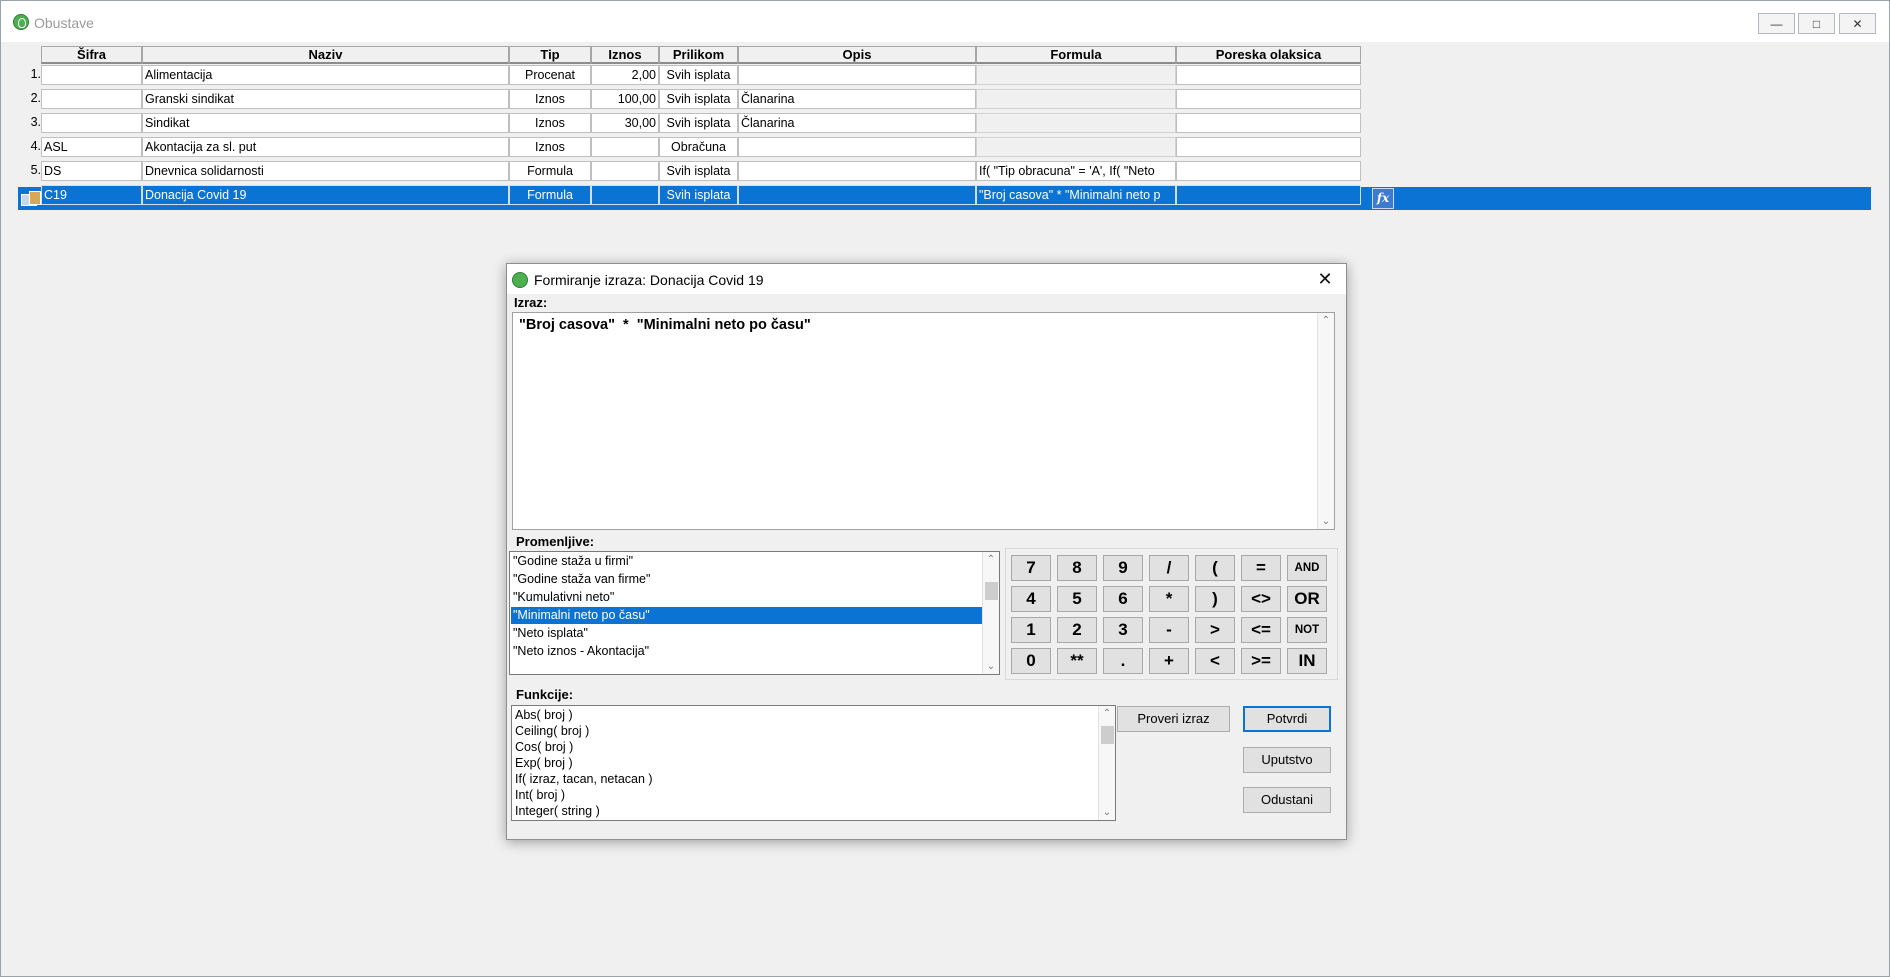 This screenshot has width=1890, height=977. What do you see at coordinates (1123, 661) in the screenshot?
I see `keypad-key: .` at bounding box center [1123, 661].